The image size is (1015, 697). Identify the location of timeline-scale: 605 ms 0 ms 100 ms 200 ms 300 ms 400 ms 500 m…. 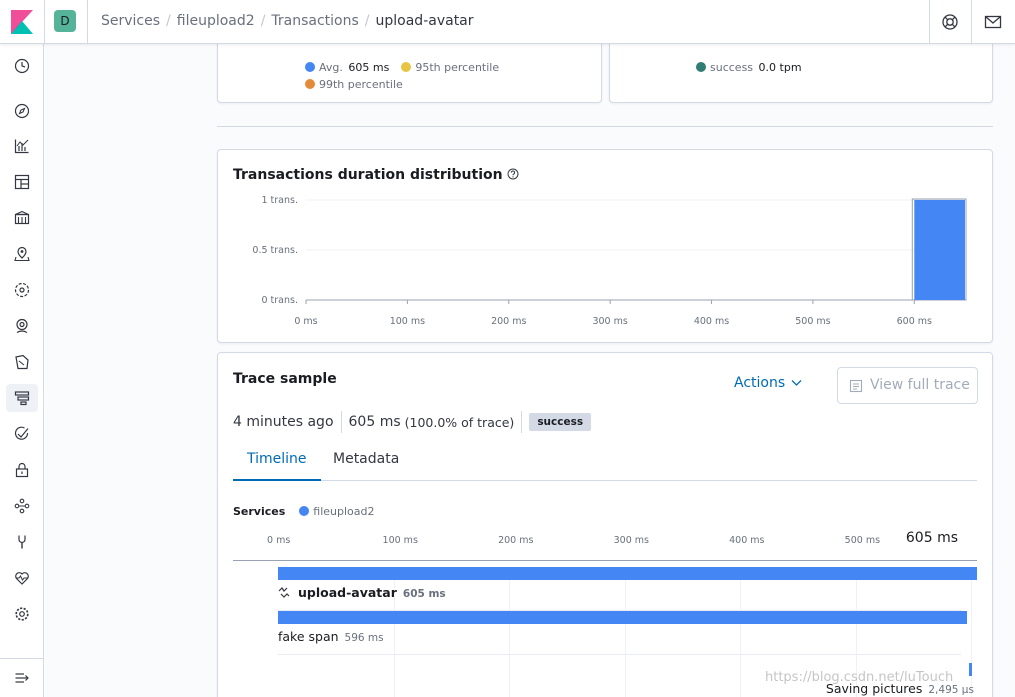
(605, 543).